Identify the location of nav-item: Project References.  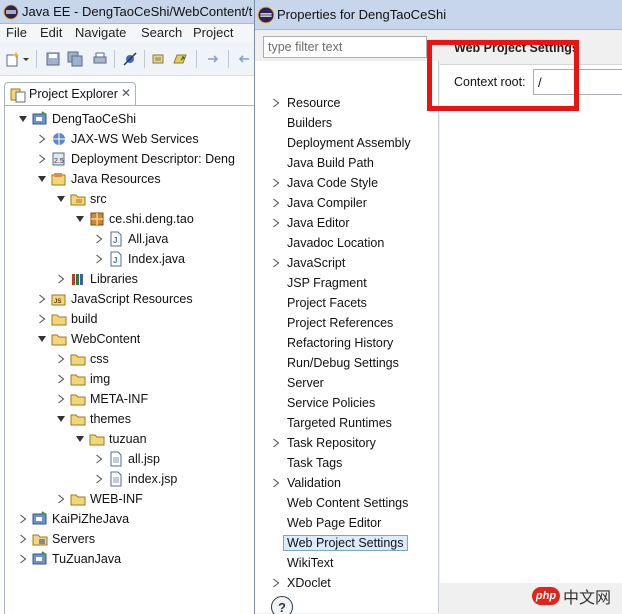
(331, 323).